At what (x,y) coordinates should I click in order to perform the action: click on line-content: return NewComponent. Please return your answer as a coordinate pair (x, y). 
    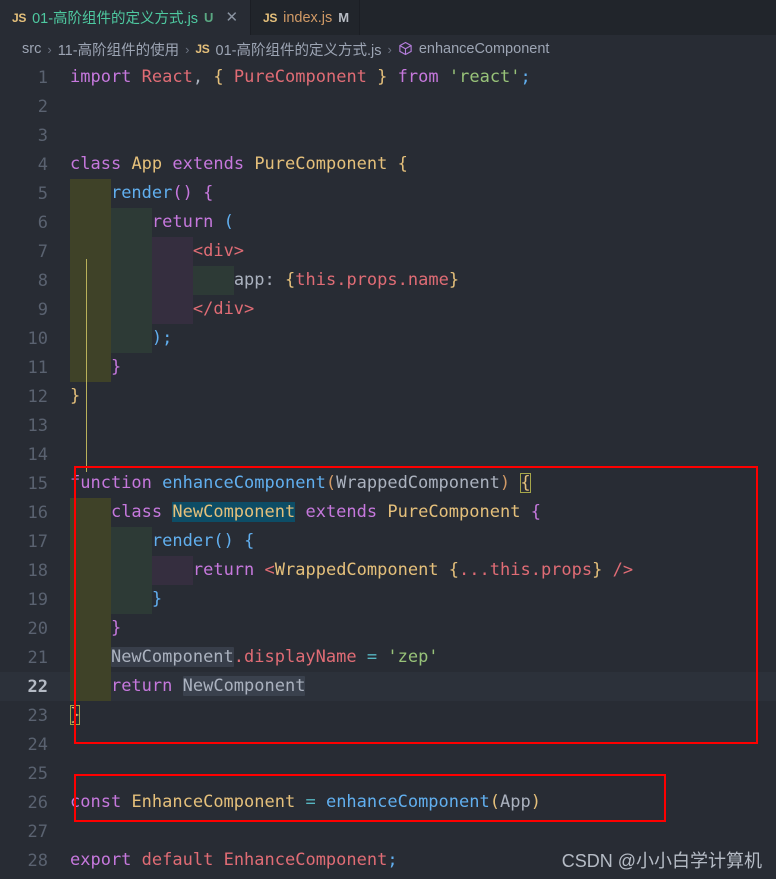
    Looking at the image, I should click on (423, 686).